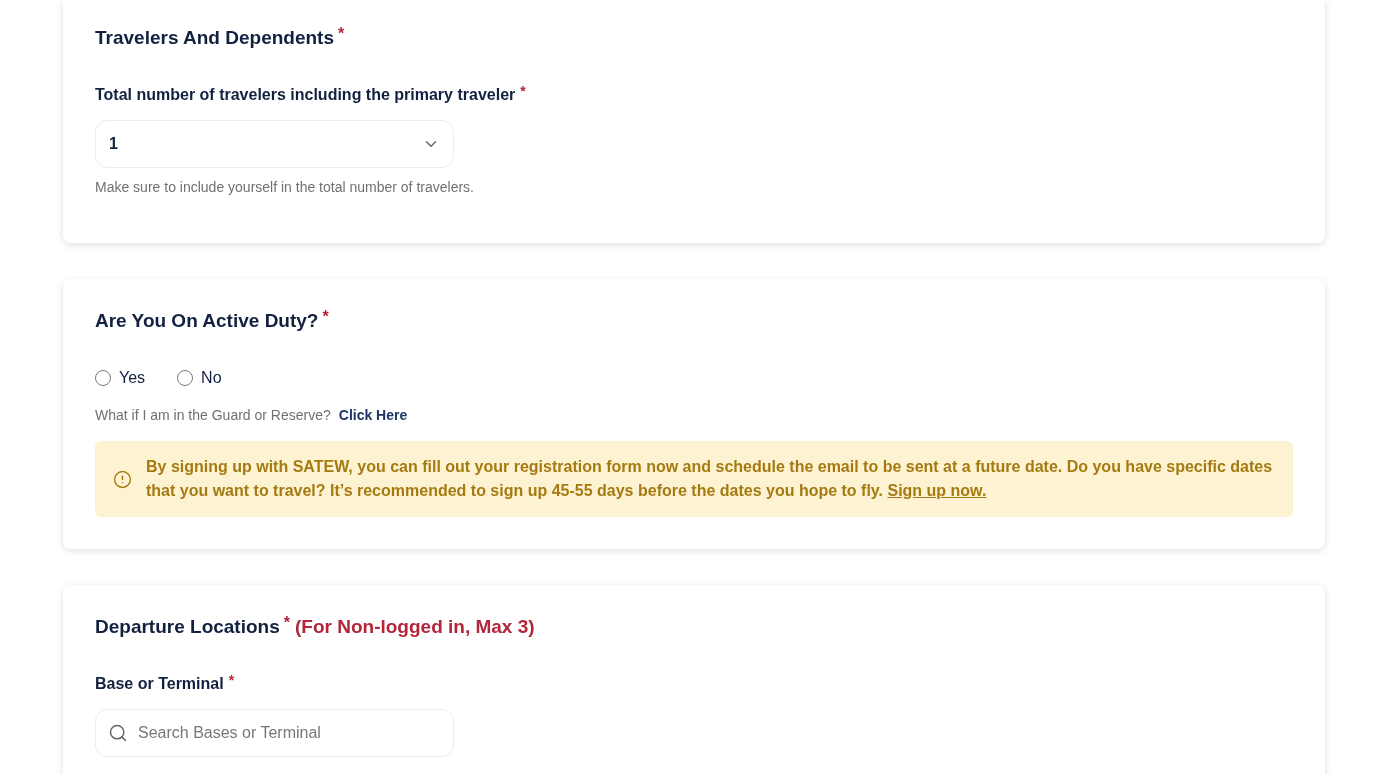 This screenshot has height=774, width=1400. Describe the element at coordinates (122, 479) in the screenshot. I see `exclamation-circle-icon` at that location.